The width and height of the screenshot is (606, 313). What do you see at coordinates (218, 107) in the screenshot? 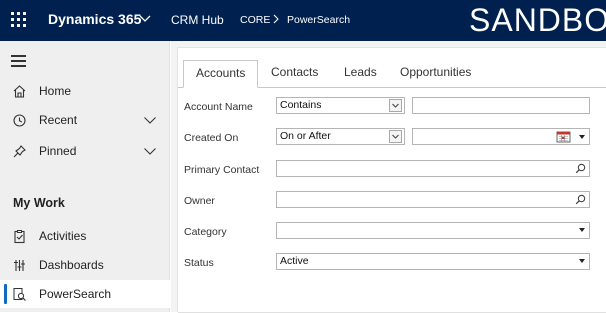
I see `account-name-label: Account Name` at bounding box center [218, 107].